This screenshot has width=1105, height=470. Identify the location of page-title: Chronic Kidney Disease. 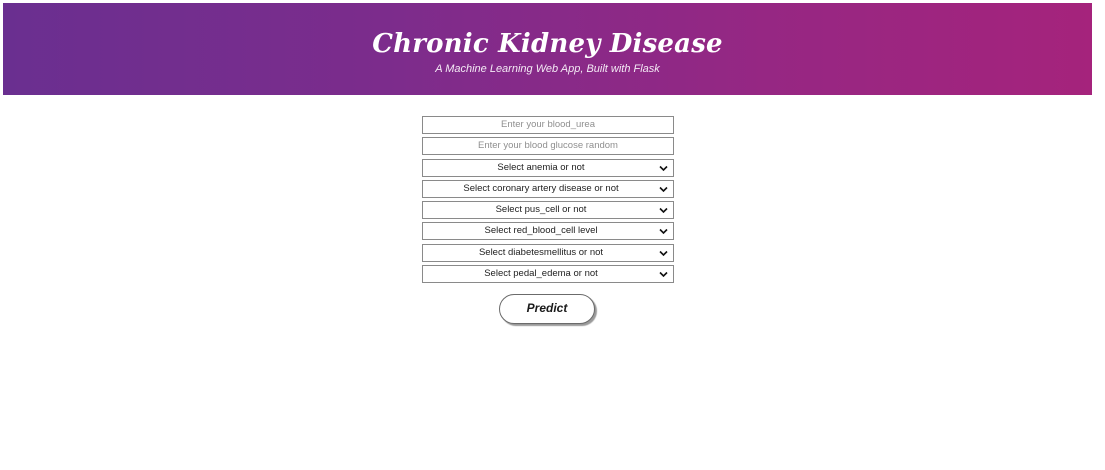
(547, 44).